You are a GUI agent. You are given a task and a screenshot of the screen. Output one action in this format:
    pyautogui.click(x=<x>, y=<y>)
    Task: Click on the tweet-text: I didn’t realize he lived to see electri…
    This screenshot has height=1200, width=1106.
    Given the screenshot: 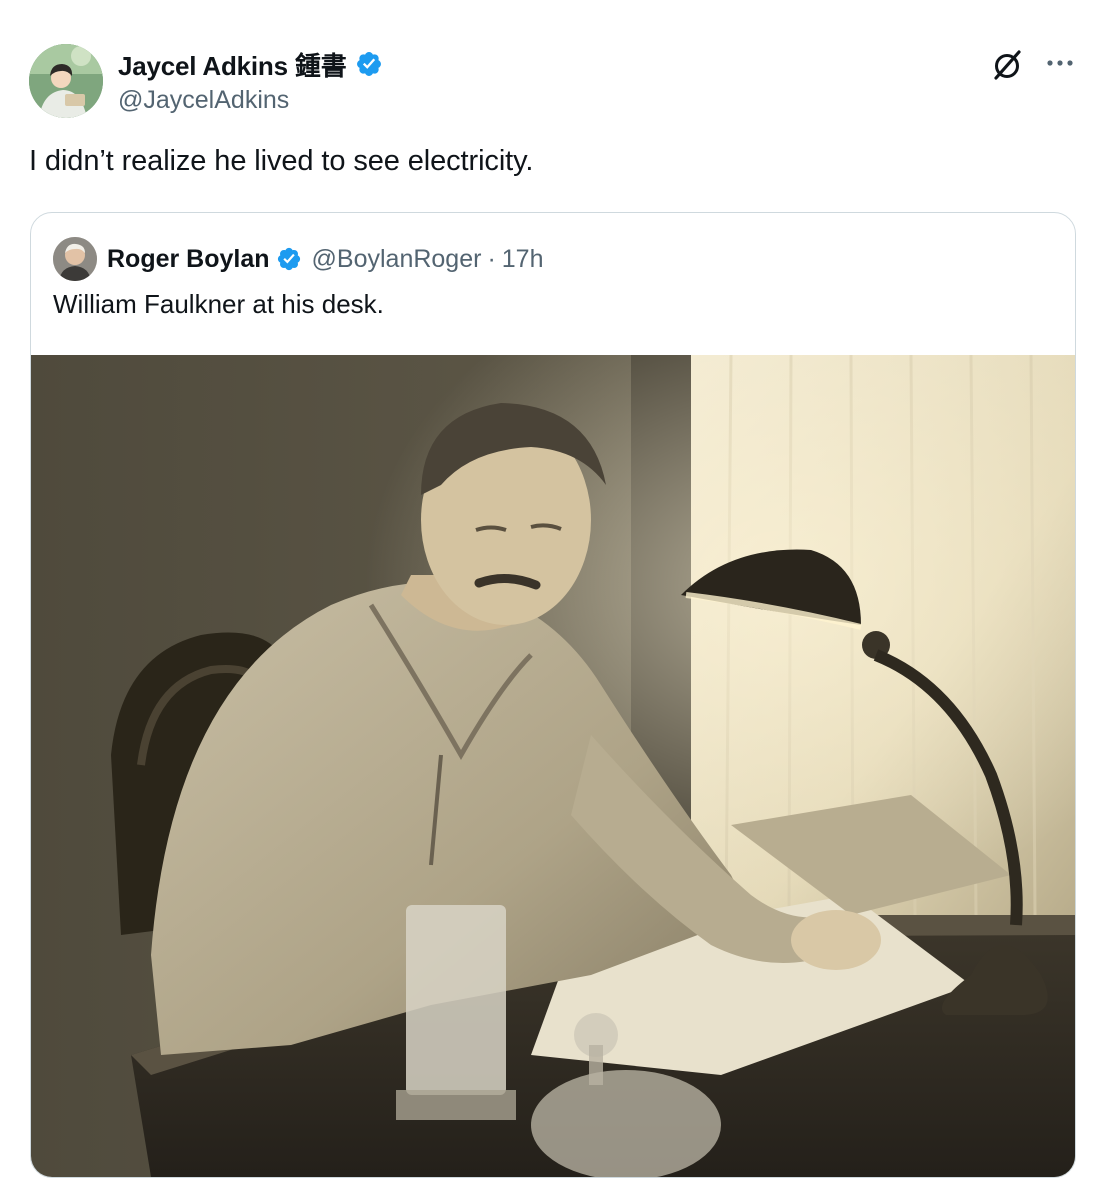 What is the action you would take?
    pyautogui.click(x=281, y=161)
    